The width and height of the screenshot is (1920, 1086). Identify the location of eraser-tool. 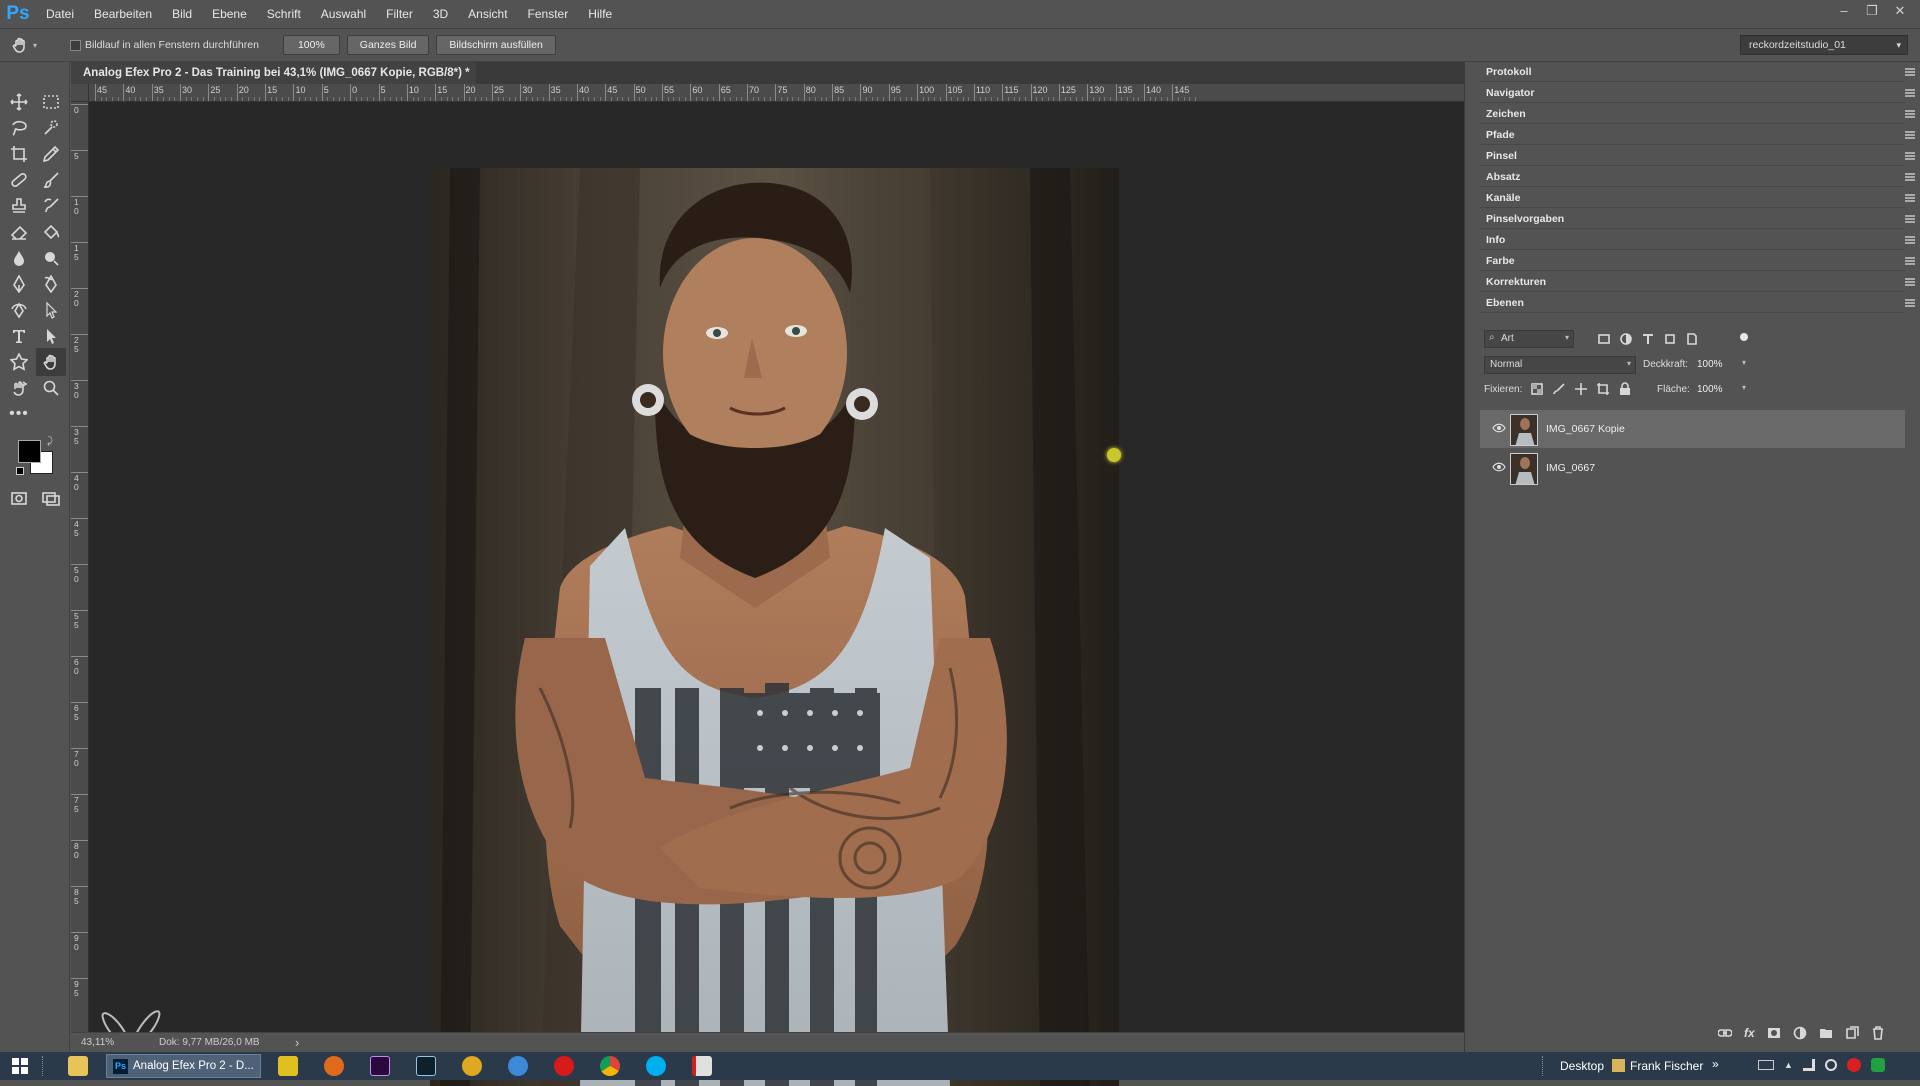
(19, 232).